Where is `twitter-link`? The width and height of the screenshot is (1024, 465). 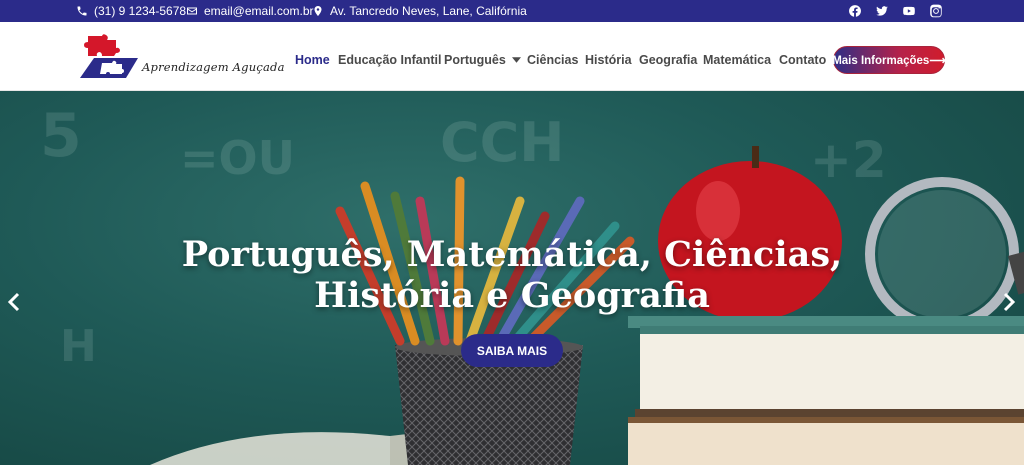 twitter-link is located at coordinates (882, 11).